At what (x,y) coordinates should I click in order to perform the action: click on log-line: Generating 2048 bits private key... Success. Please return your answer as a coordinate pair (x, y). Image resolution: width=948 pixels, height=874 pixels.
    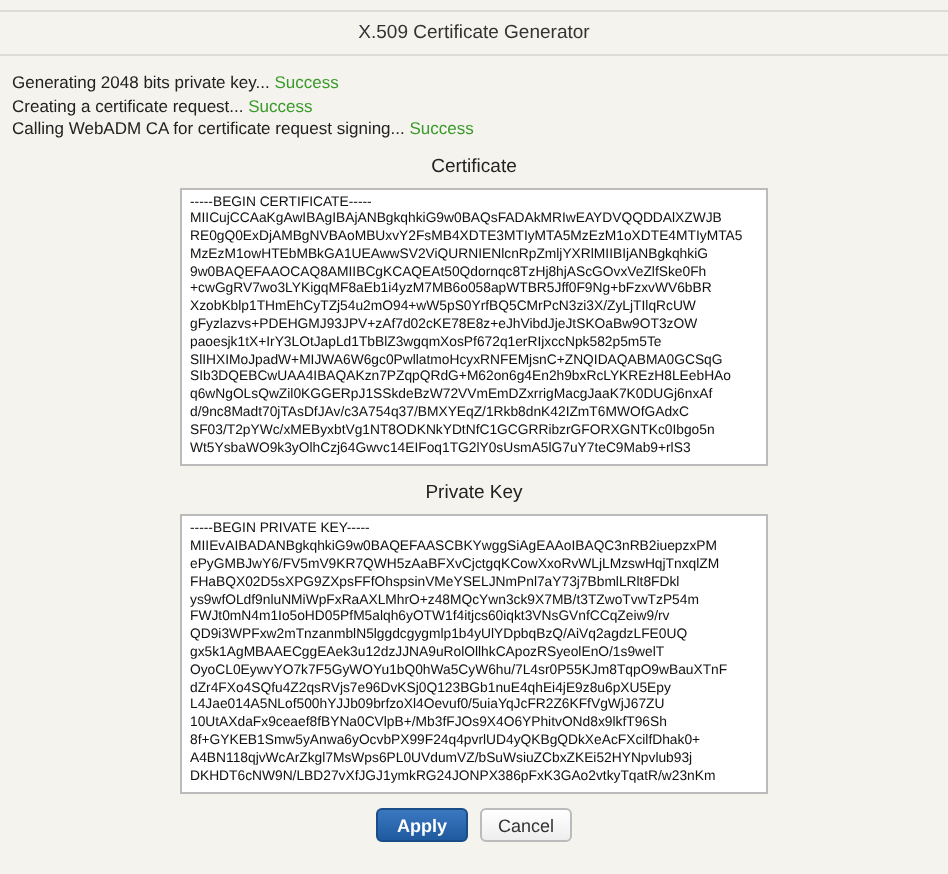
    Looking at the image, I should click on (176, 82).